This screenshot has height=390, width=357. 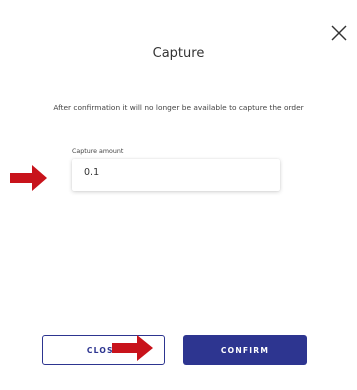 I want to click on capture-amount-input, so click(x=174, y=172).